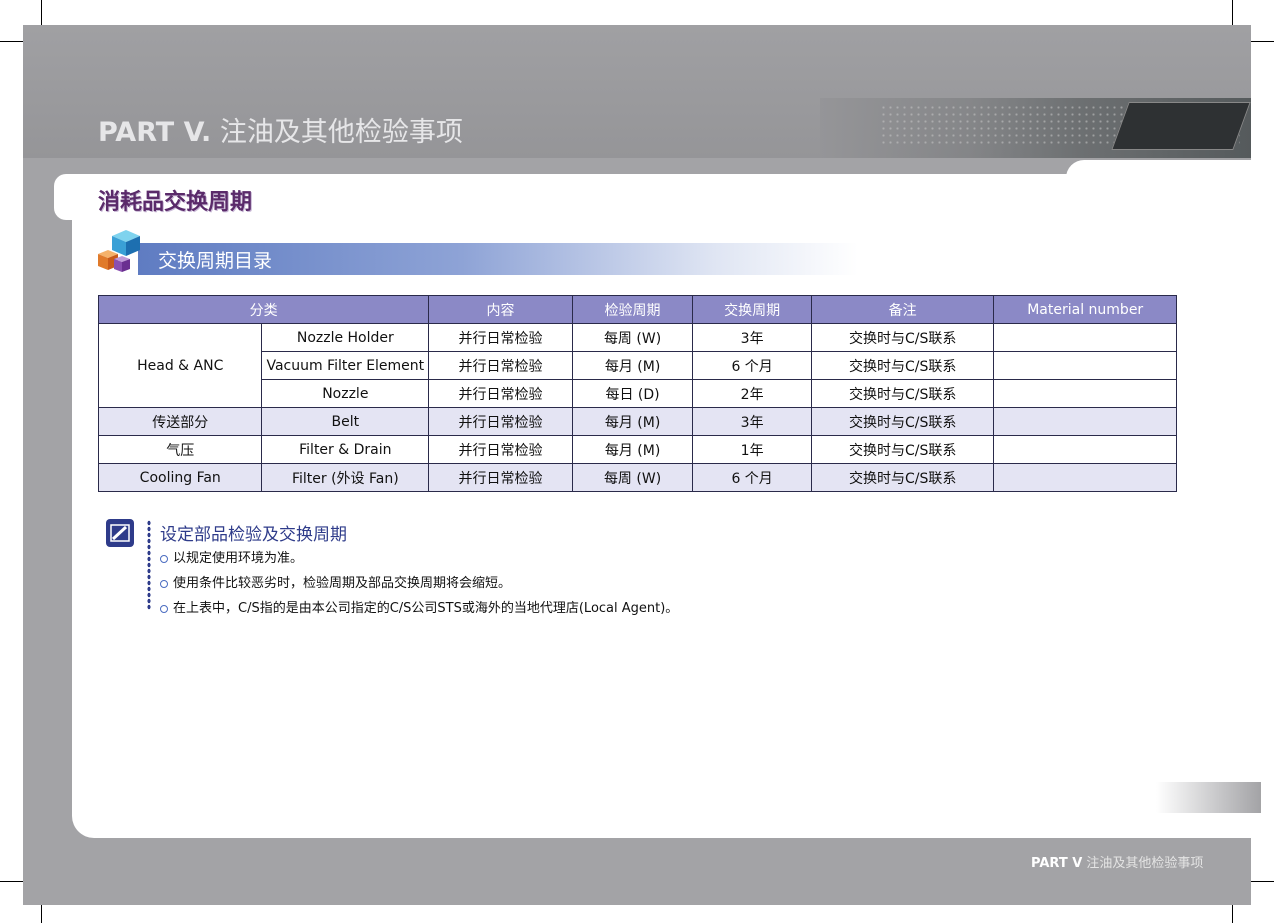 Image resolution: width=1274 pixels, height=923 pixels. What do you see at coordinates (752, 449) in the screenshot?
I see `exchange-cell: 1年` at bounding box center [752, 449].